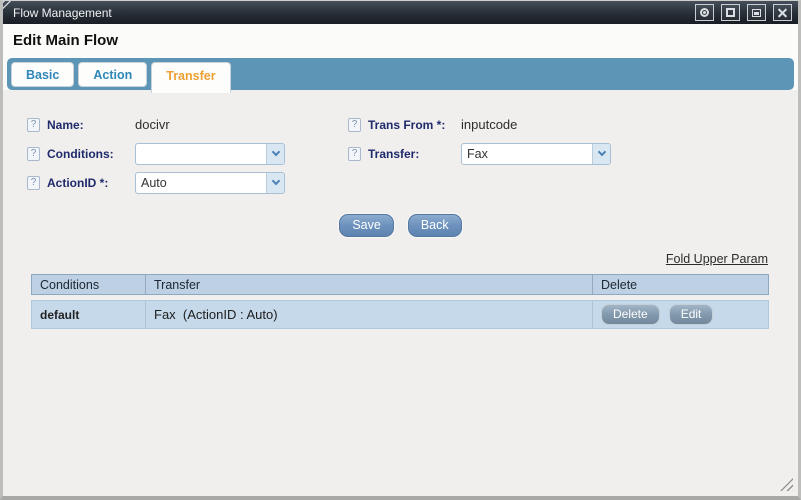  Describe the element at coordinates (65, 124) in the screenshot. I see `name-label: Name:` at that location.